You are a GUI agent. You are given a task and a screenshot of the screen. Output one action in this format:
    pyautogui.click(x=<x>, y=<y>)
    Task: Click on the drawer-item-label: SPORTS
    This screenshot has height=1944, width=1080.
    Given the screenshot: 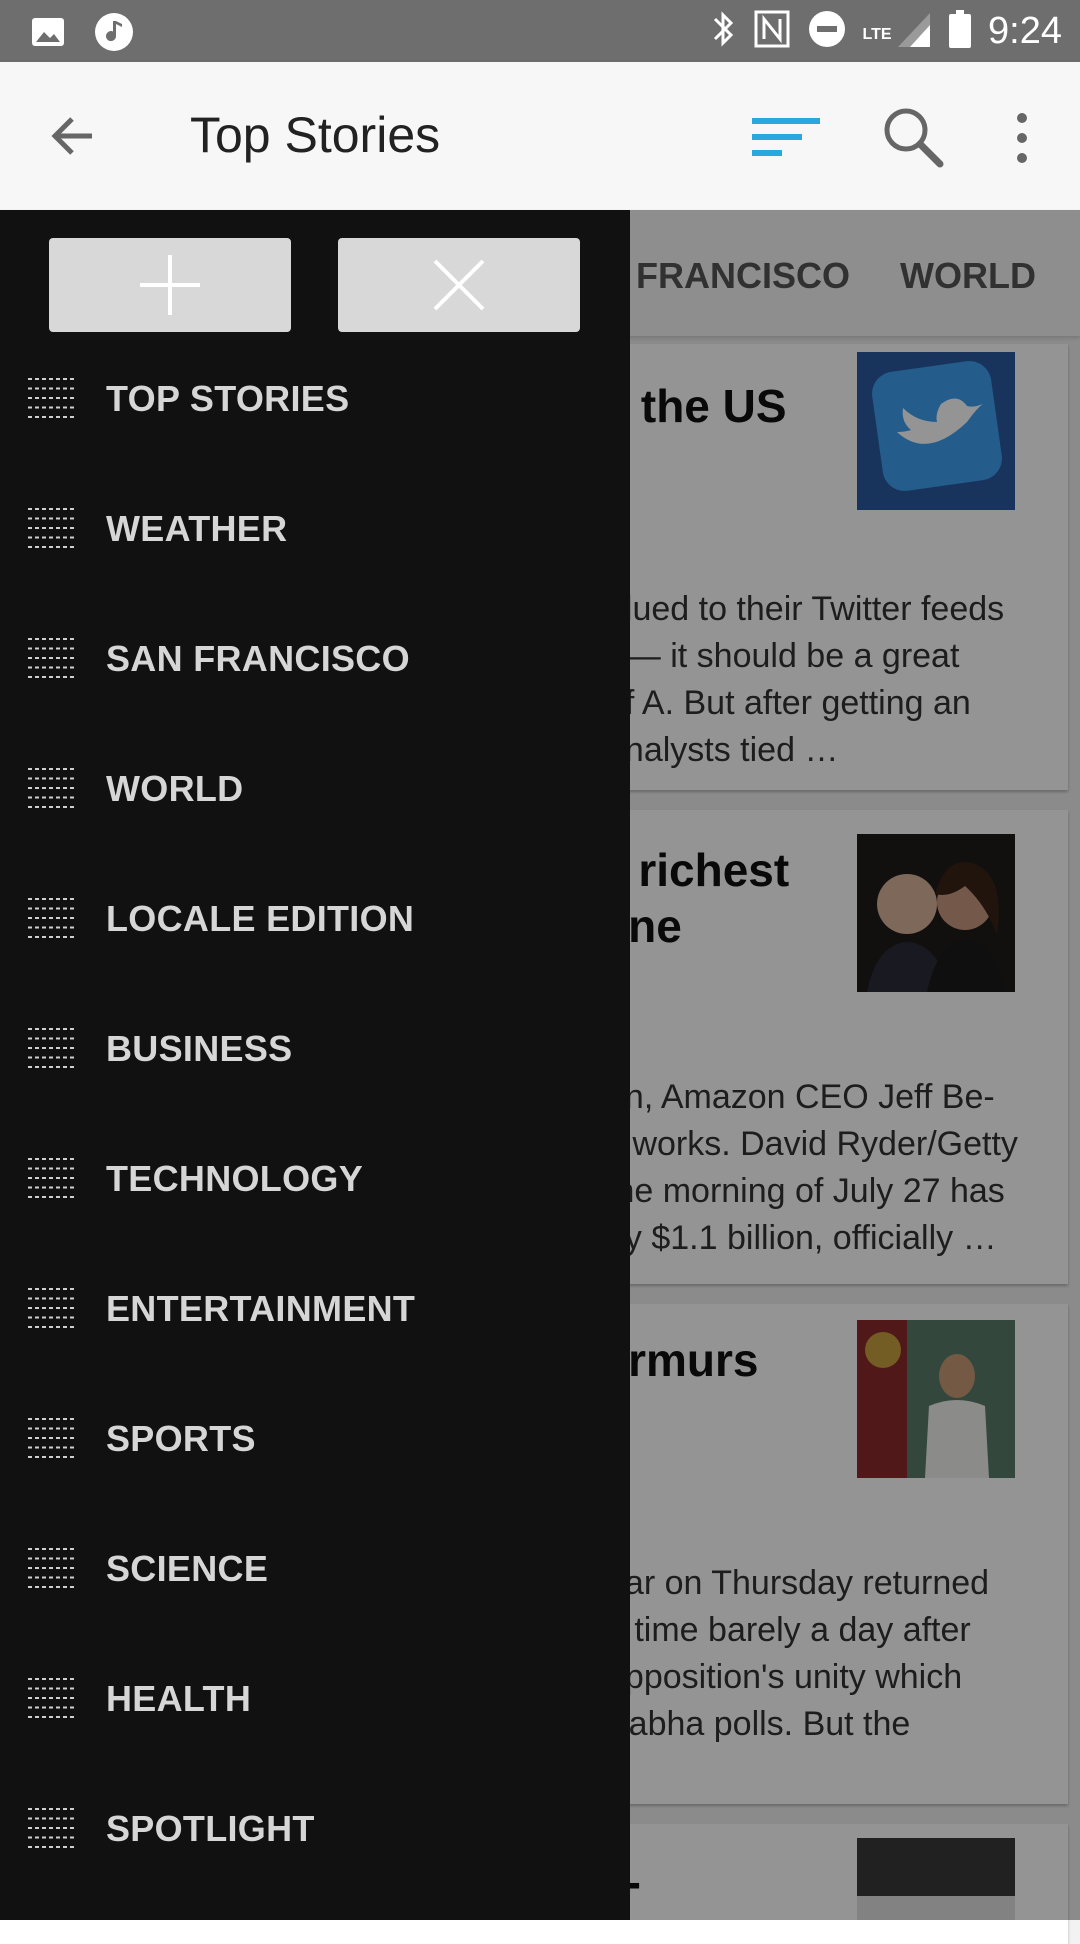 What is the action you would take?
    pyautogui.click(x=181, y=1438)
    